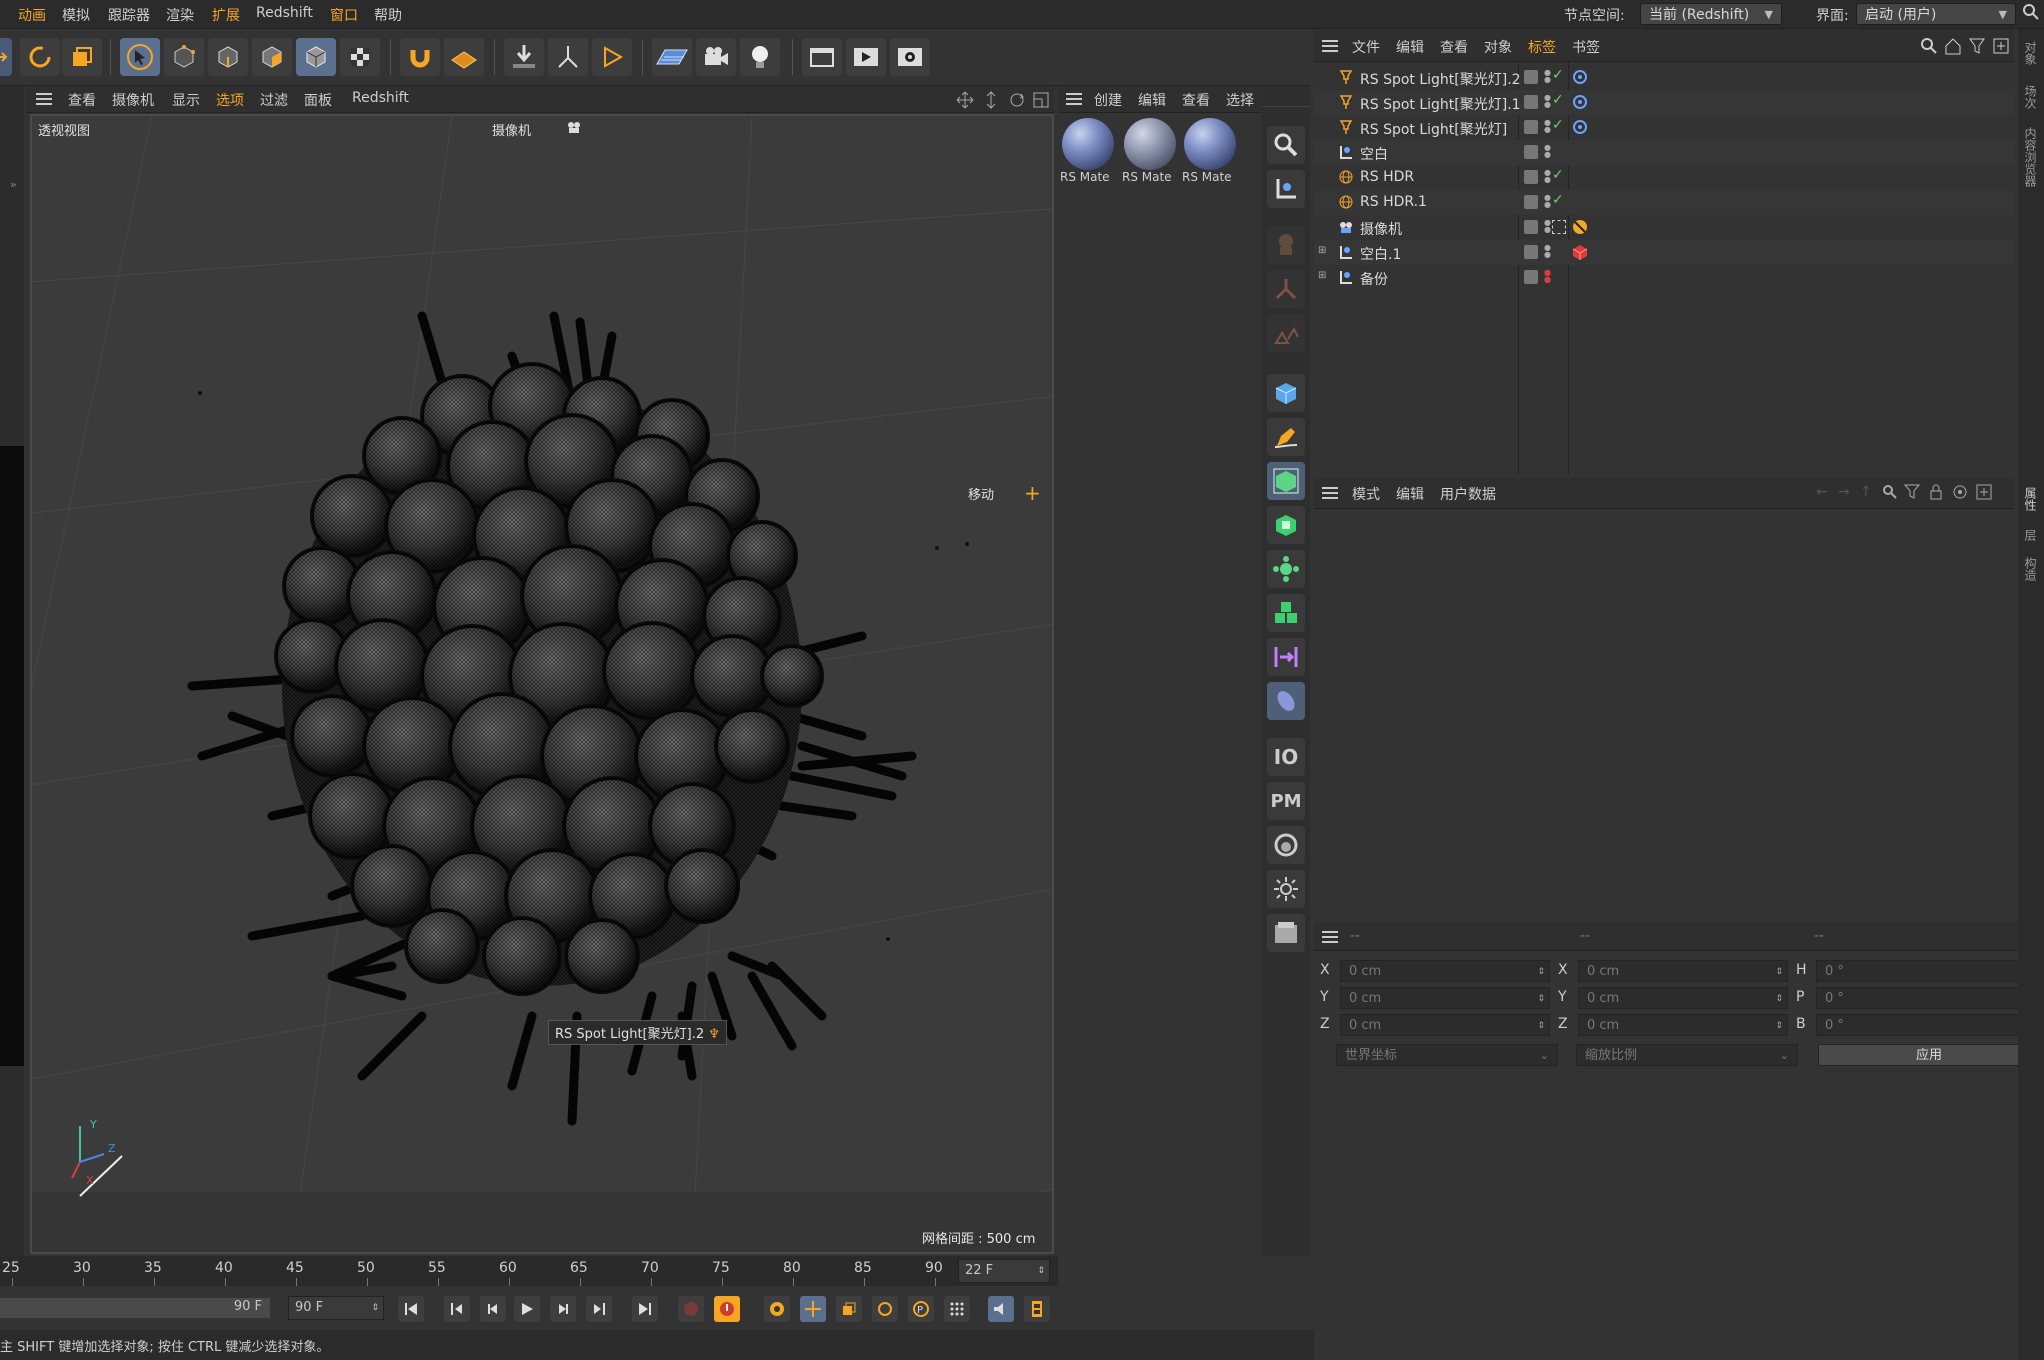 The height and width of the screenshot is (1360, 2044). Describe the element at coordinates (1664, 227) in the screenshot. I see `object-row: 摄像机 ● ●` at that location.